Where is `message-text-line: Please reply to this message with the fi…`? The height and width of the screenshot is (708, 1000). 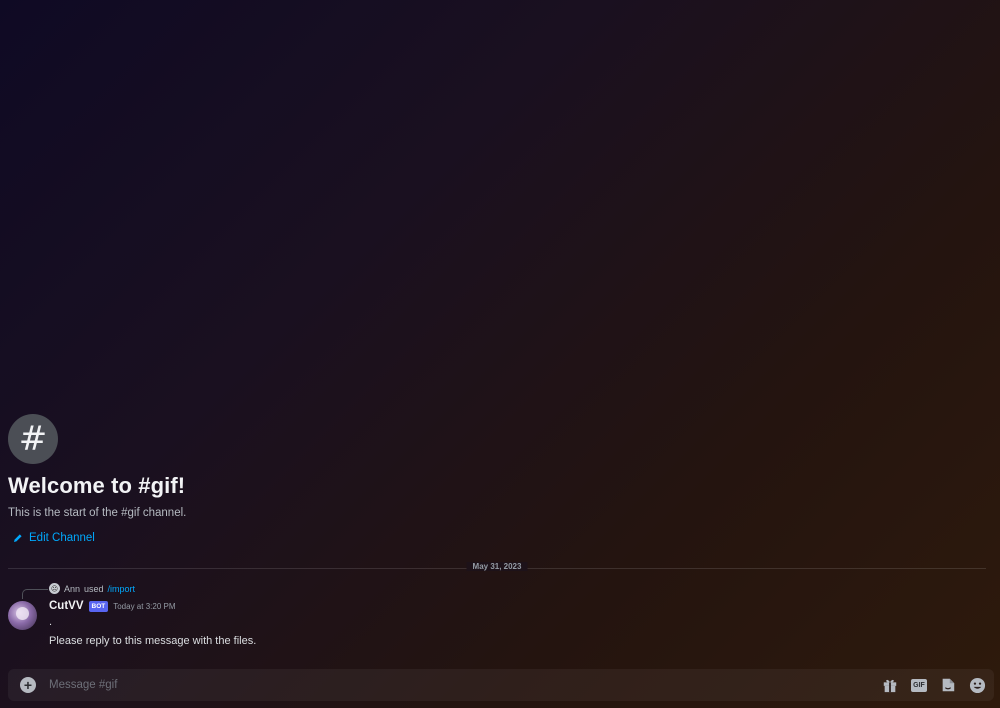
message-text-line: Please reply to this message with the fi… is located at coordinates (153, 641).